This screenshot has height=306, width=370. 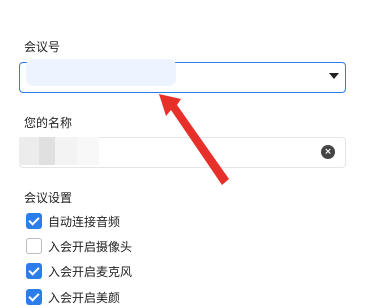 I want to click on checkbox-row-camera: 入会开启摄像头, so click(x=79, y=246).